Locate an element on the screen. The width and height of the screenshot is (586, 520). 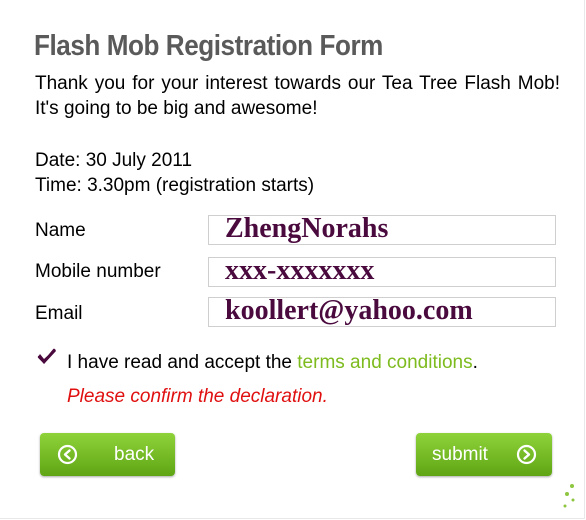
submit-label: submit is located at coordinates (460, 454).